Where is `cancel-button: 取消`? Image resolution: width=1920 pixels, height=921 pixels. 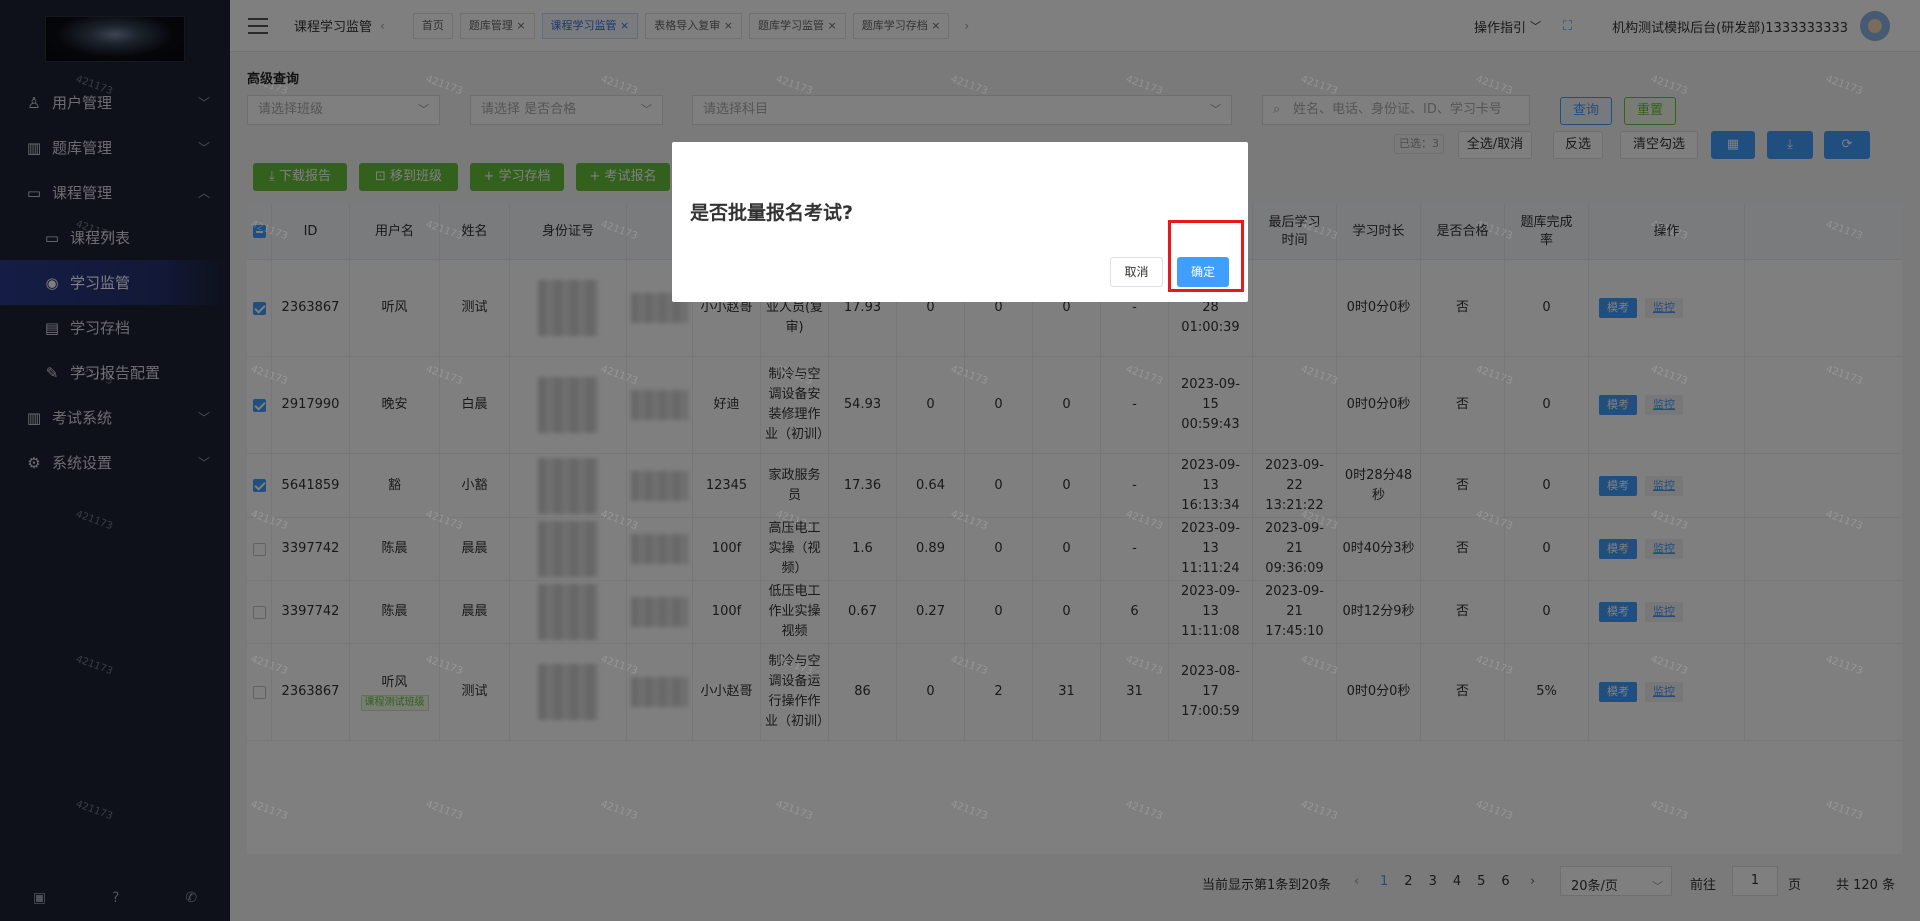 cancel-button: 取消 is located at coordinates (1136, 272).